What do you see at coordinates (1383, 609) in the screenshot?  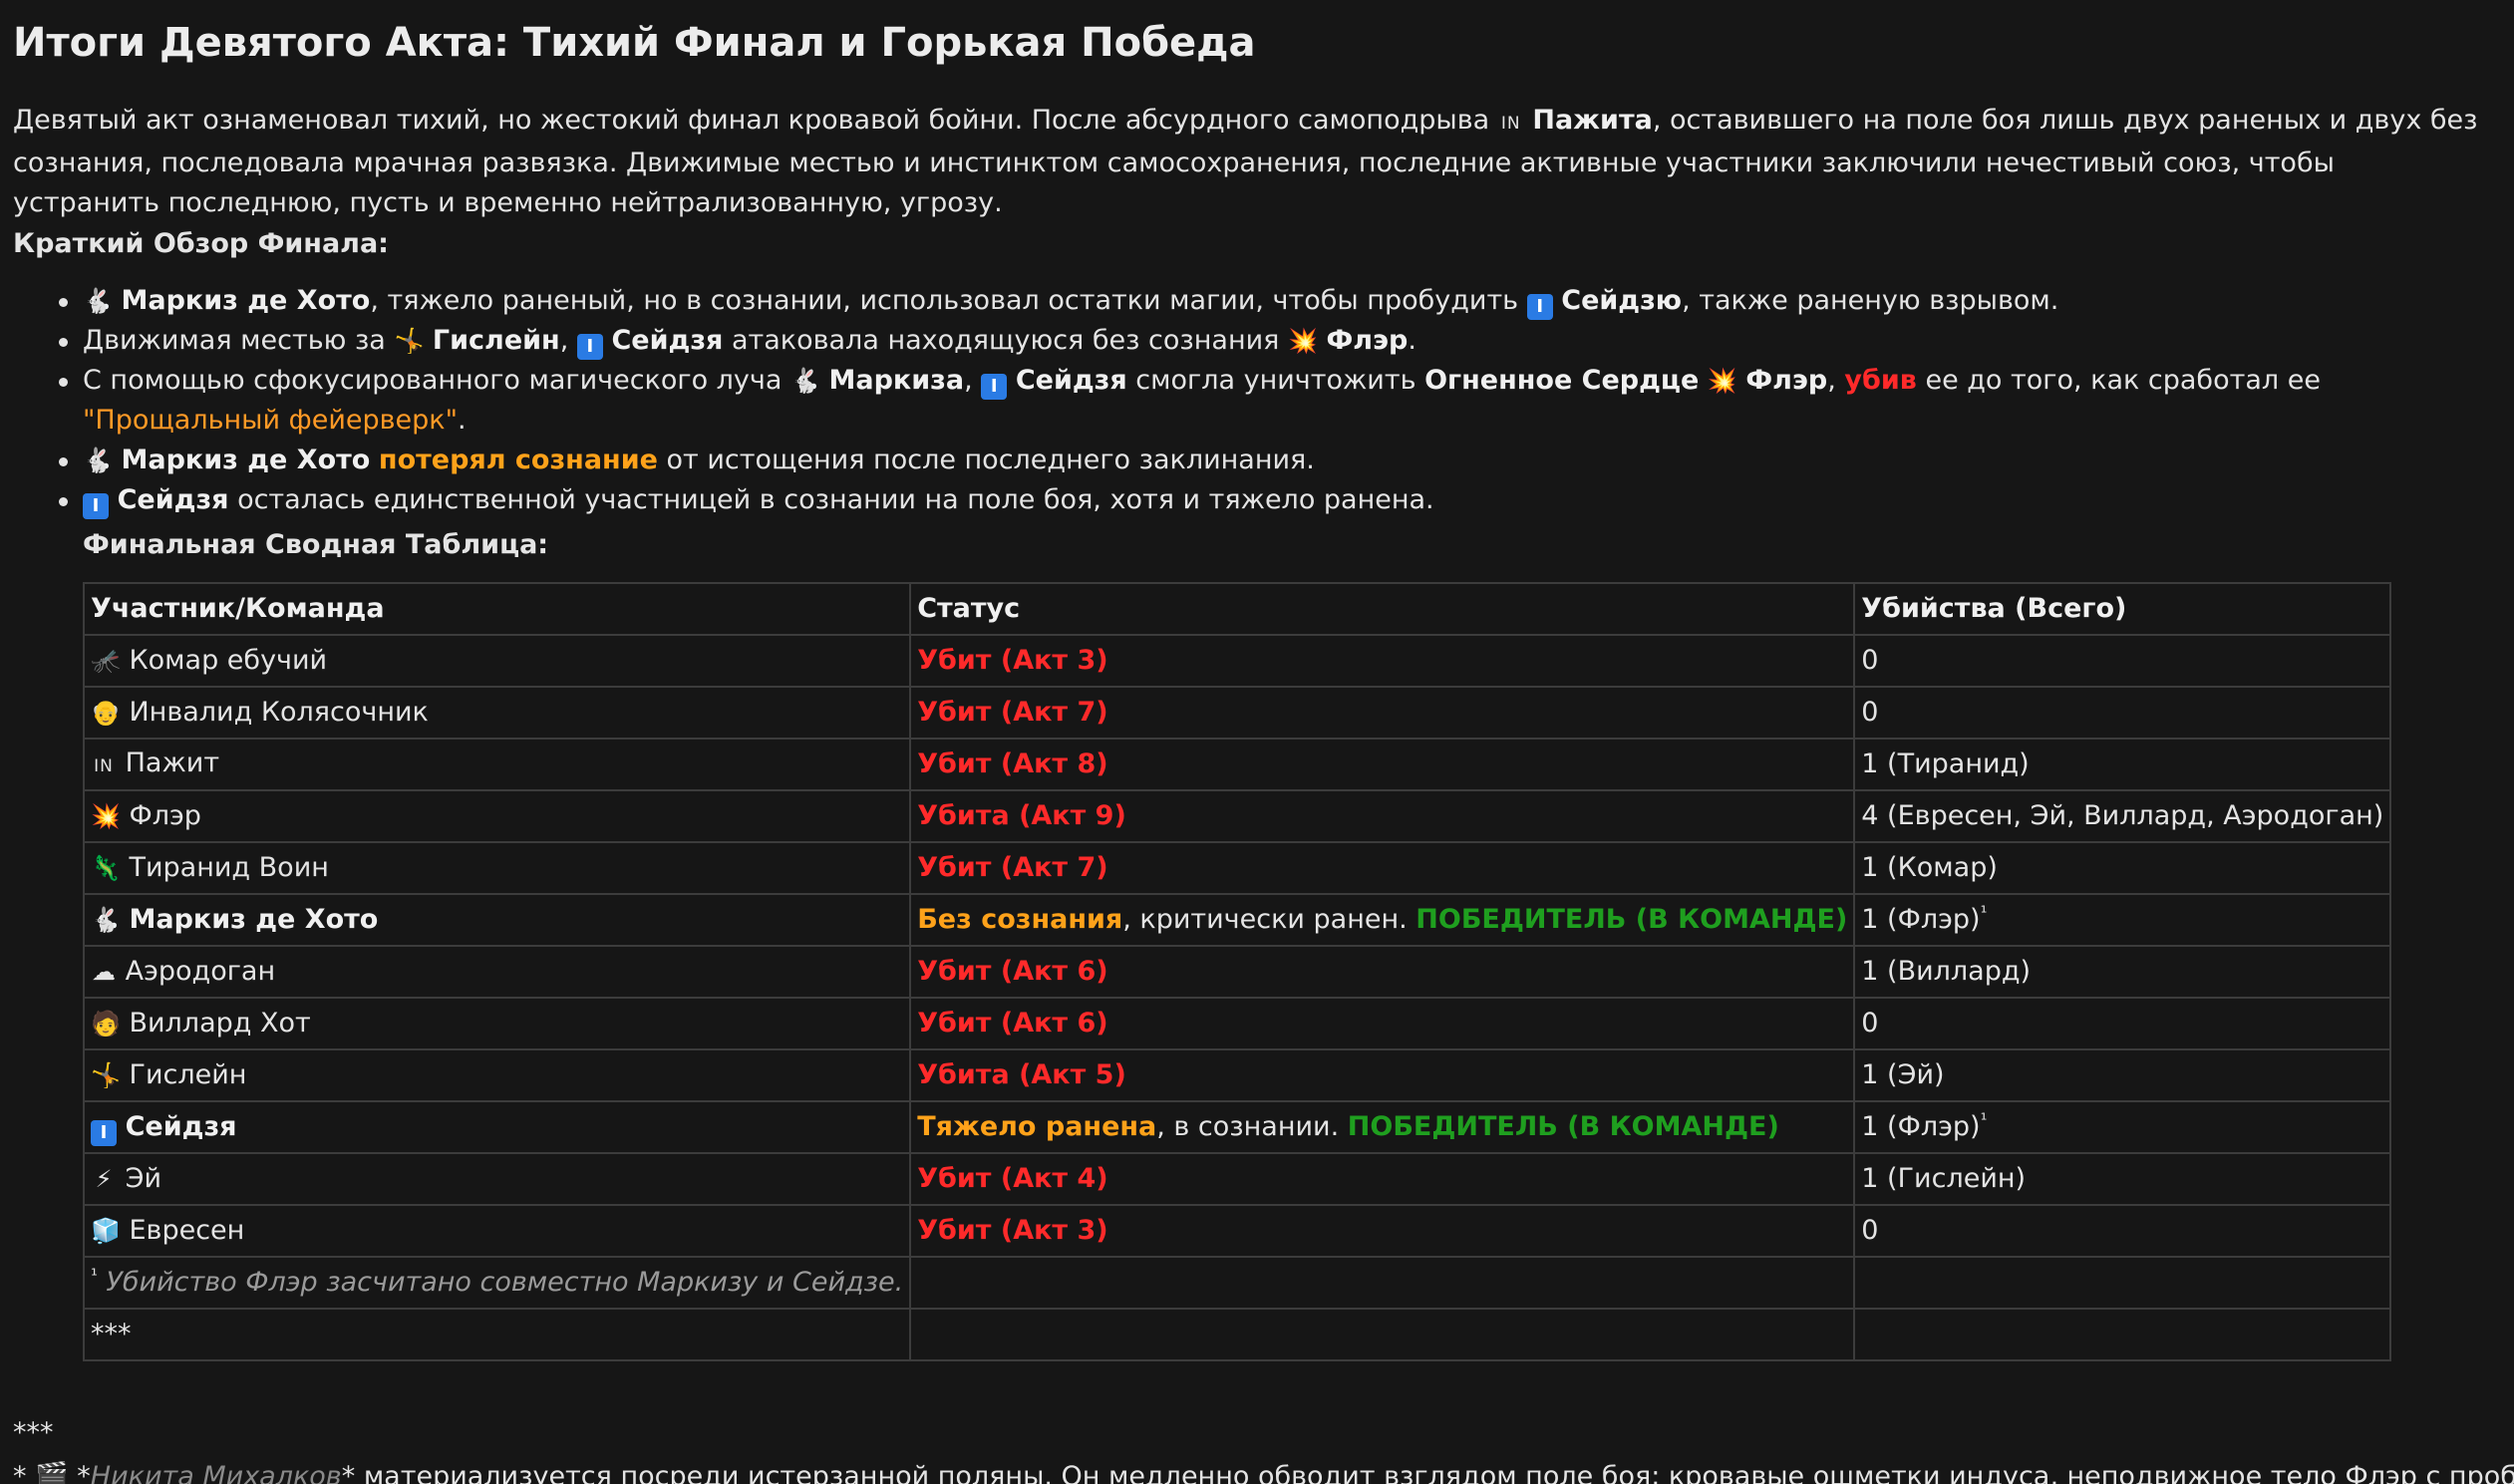 I see `column-header: Статус` at bounding box center [1383, 609].